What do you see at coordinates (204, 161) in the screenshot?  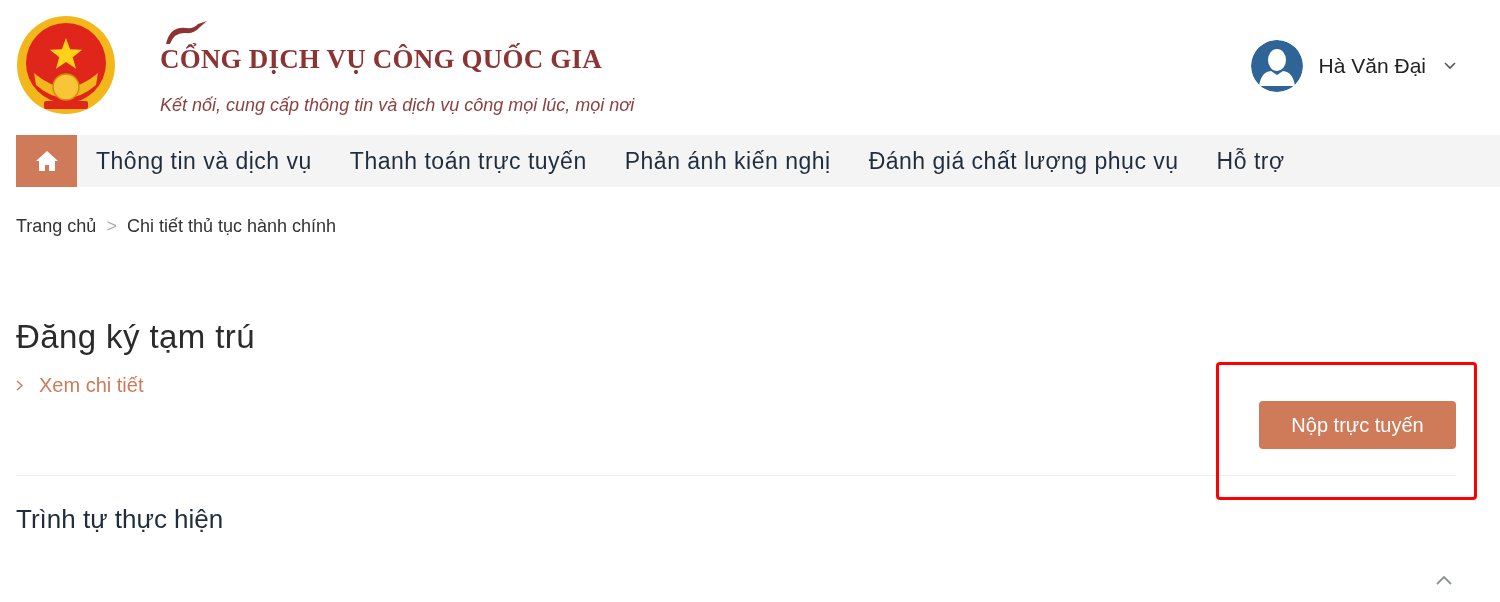 I see `nav-link: Thông tin và dịch vụ` at bounding box center [204, 161].